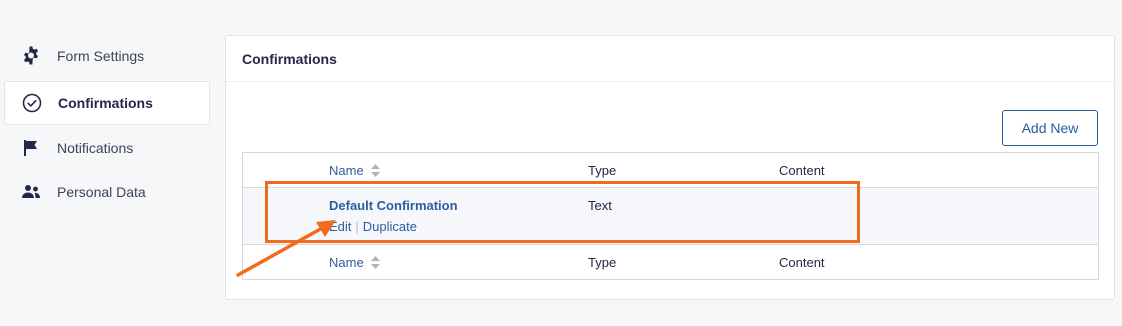 The width and height of the screenshot is (1122, 326). I want to click on sidebar-item-form-settings: Form Settings, so click(107, 56).